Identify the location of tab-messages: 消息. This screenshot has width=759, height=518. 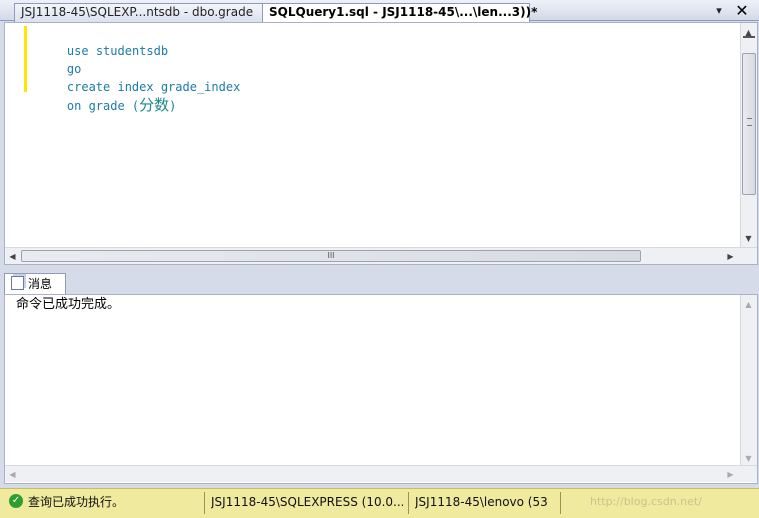
(35, 284).